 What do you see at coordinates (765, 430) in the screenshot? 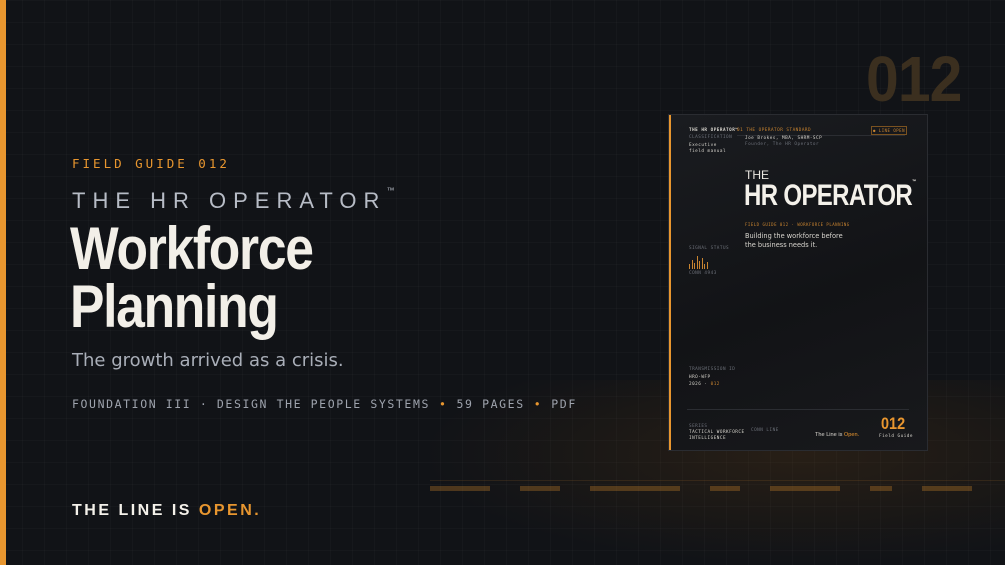
I see `cover-foot-label: CONN LINE` at bounding box center [765, 430].